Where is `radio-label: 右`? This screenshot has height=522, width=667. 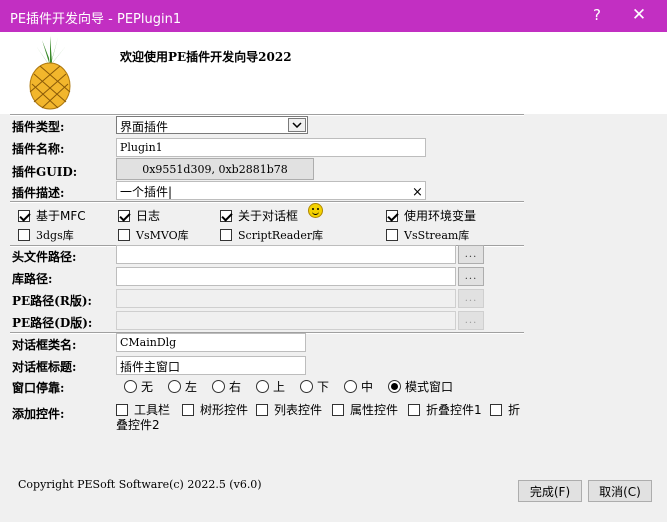 radio-label: 右 is located at coordinates (235, 387).